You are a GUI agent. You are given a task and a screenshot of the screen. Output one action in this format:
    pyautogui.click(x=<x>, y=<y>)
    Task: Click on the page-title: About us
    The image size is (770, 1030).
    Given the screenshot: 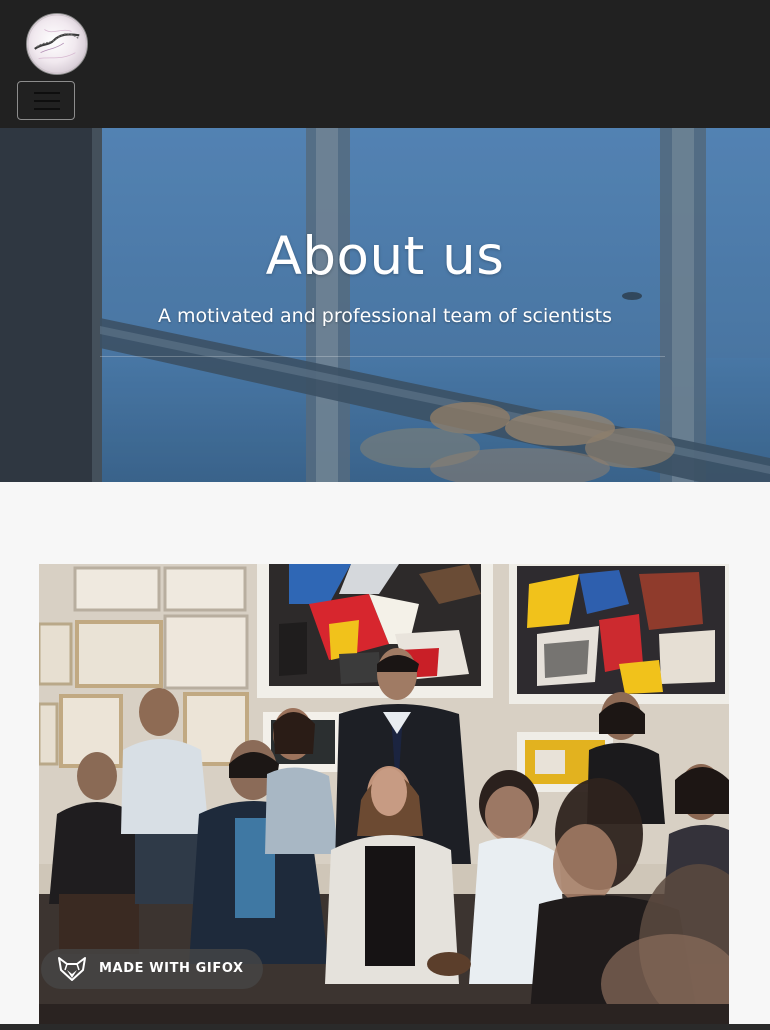 What is the action you would take?
    pyautogui.click(x=385, y=256)
    